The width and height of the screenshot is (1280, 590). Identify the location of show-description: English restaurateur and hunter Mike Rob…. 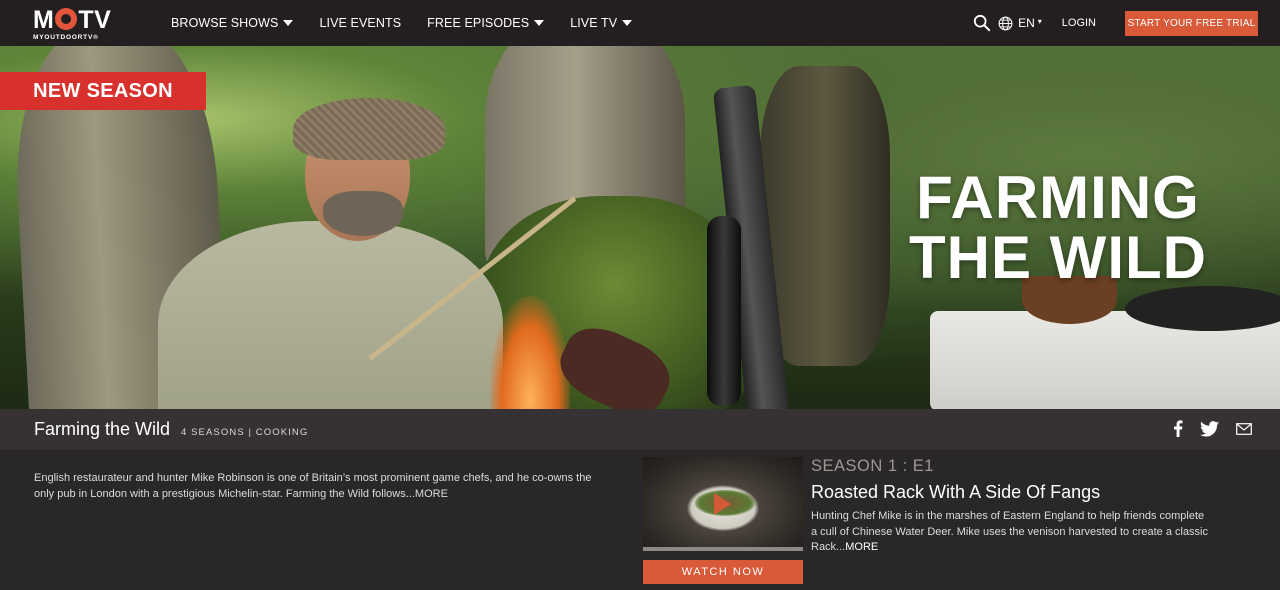
(319, 486).